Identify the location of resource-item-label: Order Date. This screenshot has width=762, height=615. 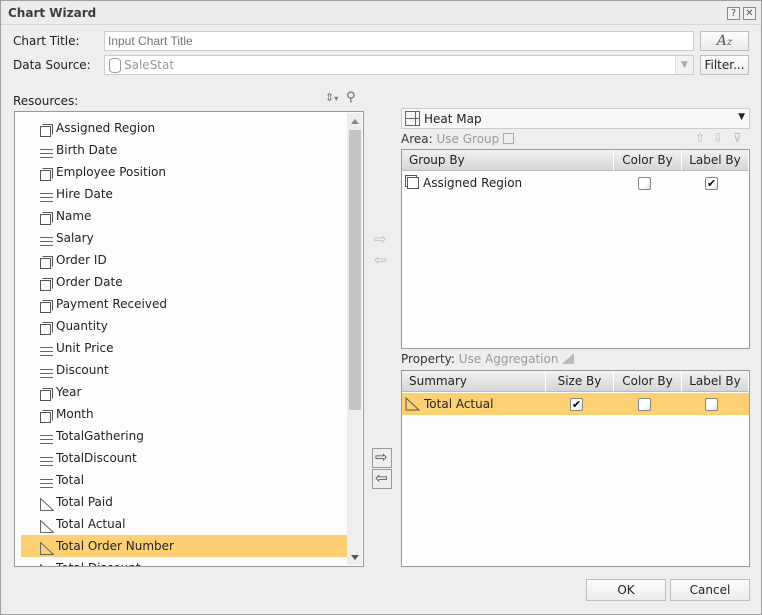
(89, 282).